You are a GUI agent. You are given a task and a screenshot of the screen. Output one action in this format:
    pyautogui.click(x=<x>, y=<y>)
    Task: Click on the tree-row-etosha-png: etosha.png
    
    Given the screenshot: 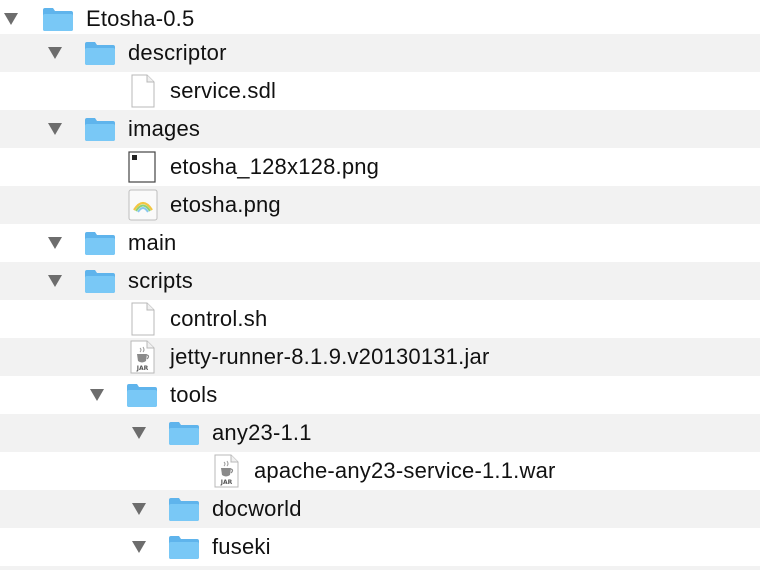 What is the action you would take?
    pyautogui.click(x=380, y=205)
    